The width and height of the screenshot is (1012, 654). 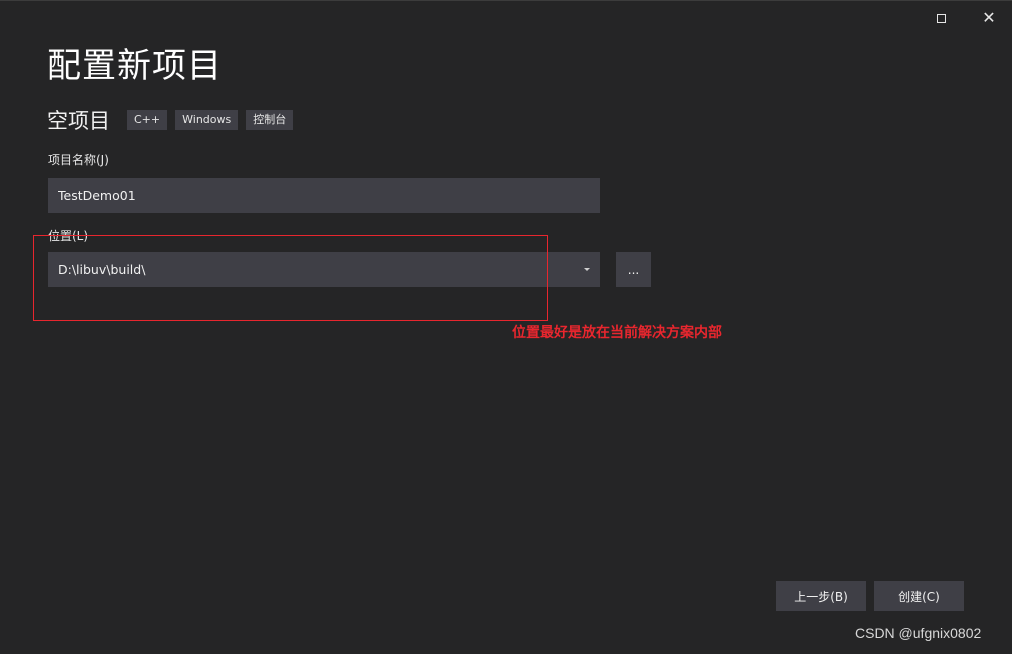 What do you see at coordinates (324, 195) in the screenshot?
I see `project-name-input` at bounding box center [324, 195].